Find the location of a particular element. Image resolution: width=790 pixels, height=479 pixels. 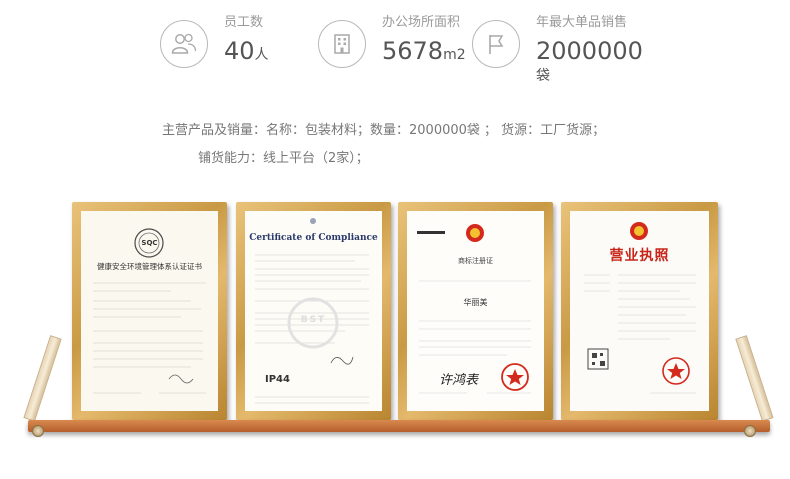

stat-number: 5678 is located at coordinates (413, 51).